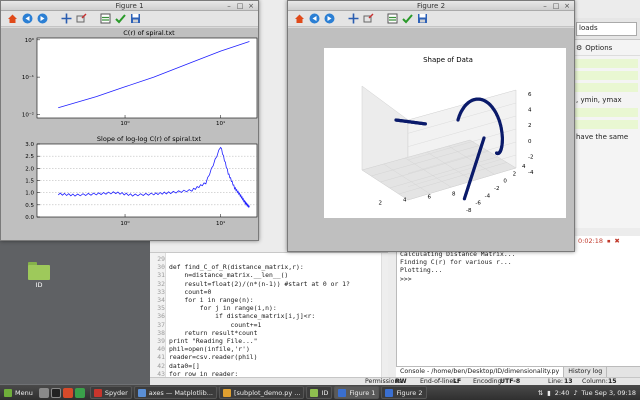  Describe the element at coordinates (213, 341) in the screenshot. I see `code-text: print "Reading File..."` at that location.